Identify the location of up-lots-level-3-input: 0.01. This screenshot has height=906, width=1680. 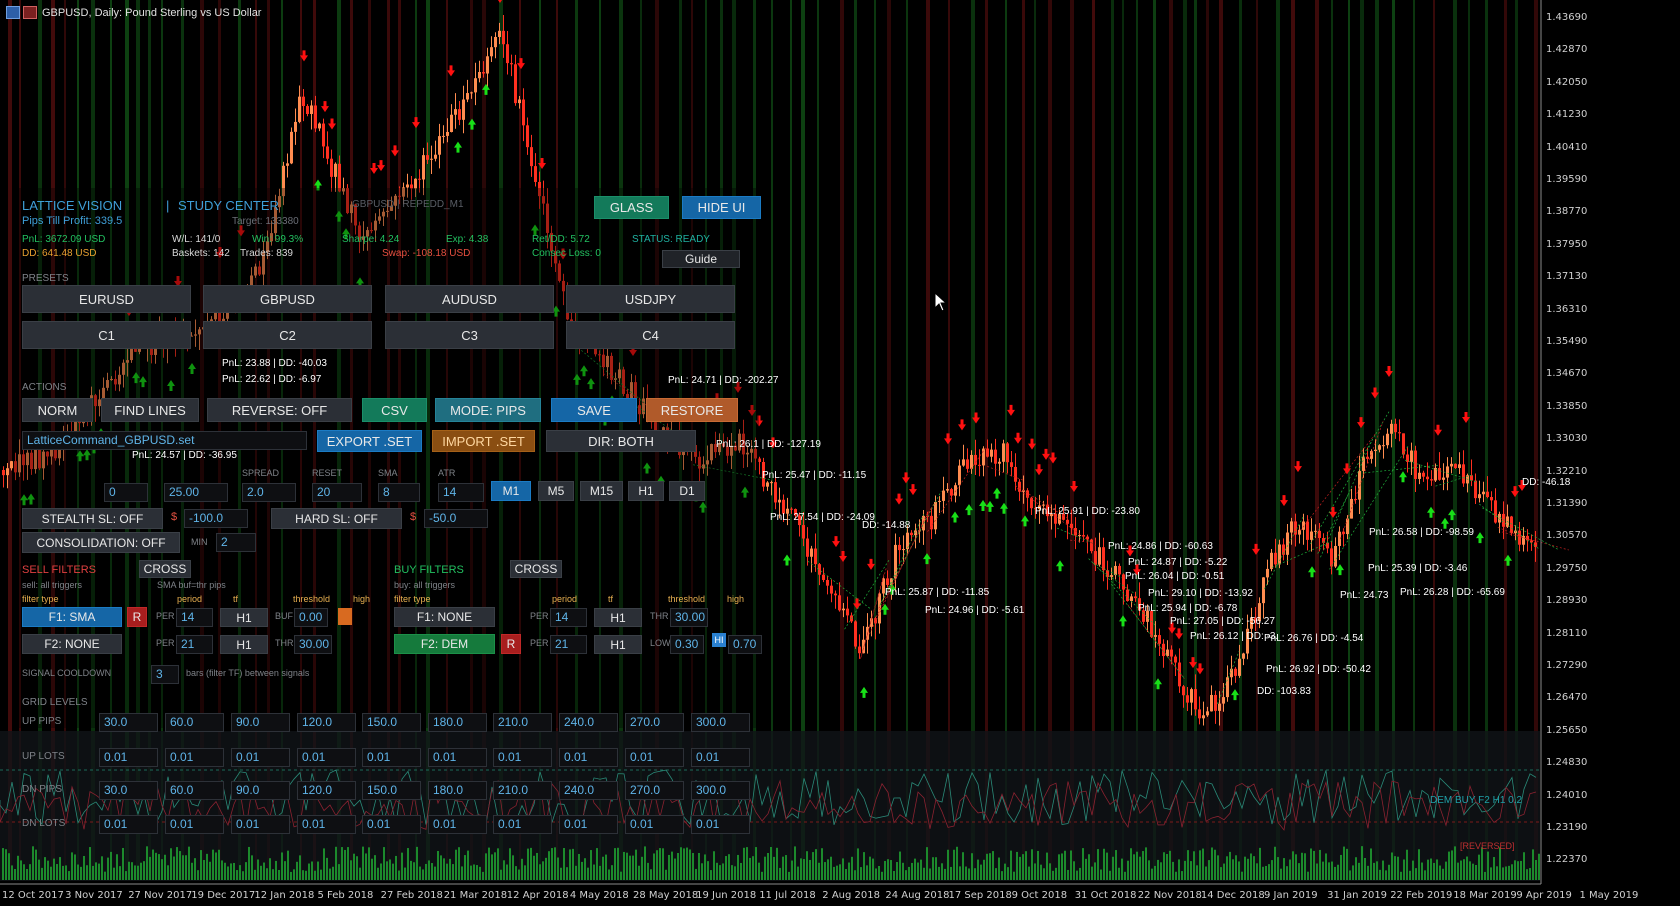
(260, 757).